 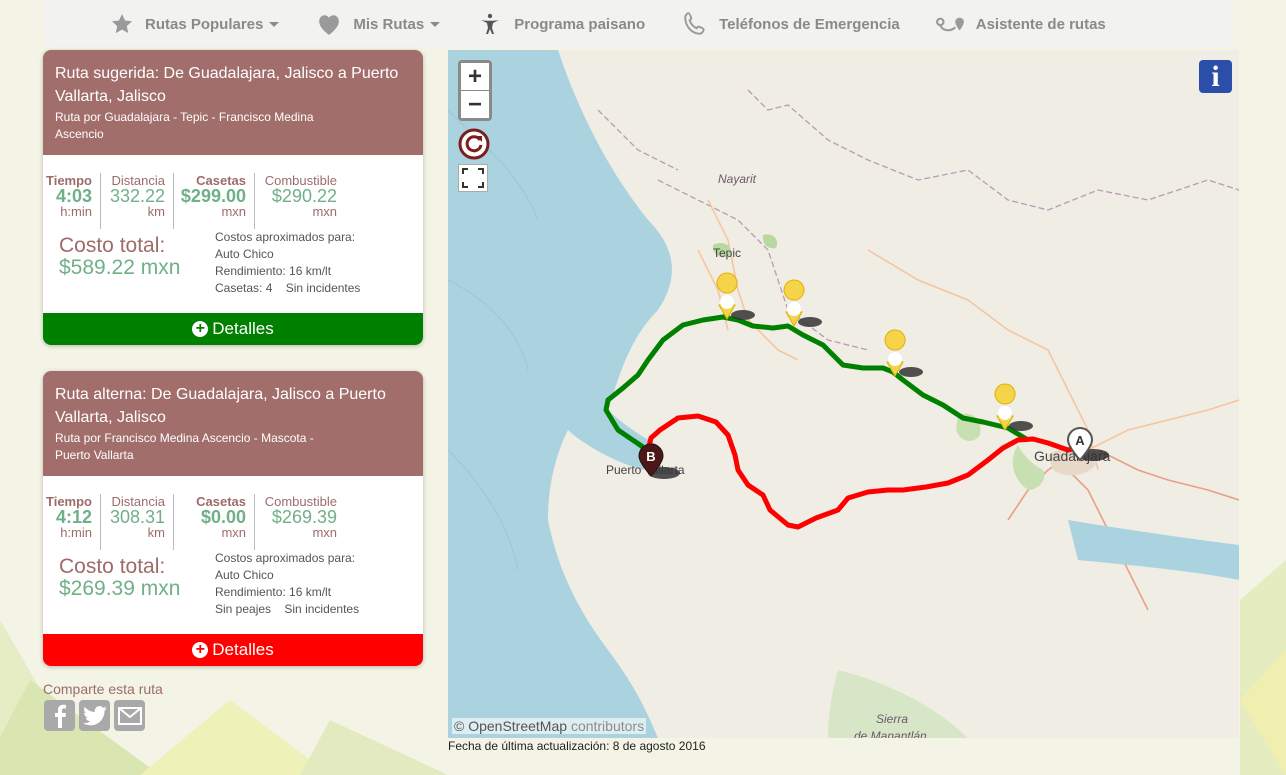 I want to click on nav-programa-paisano: Programa paisano, so click(x=560, y=24).